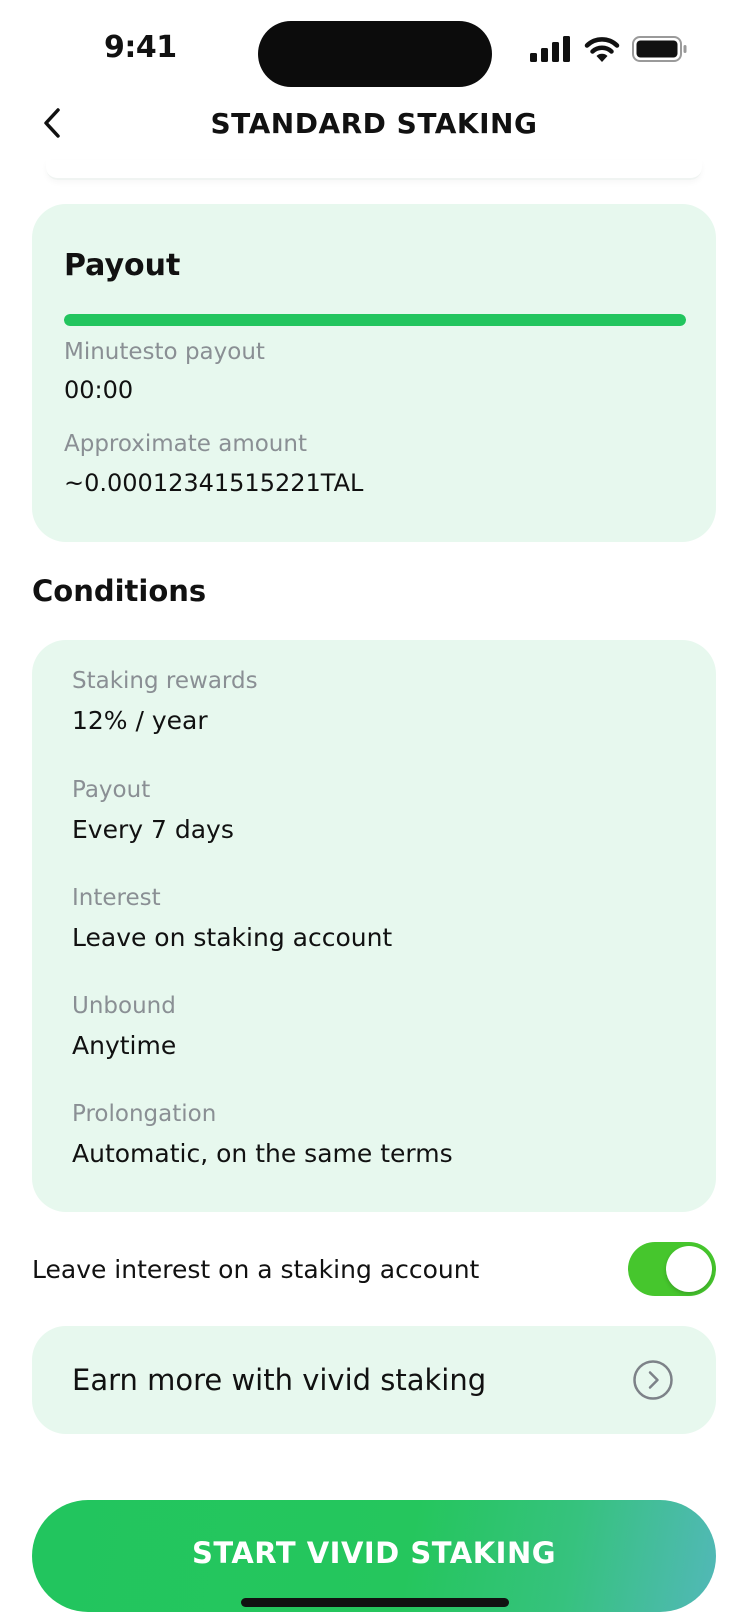  I want to click on toggle-knob, so click(689, 1269).